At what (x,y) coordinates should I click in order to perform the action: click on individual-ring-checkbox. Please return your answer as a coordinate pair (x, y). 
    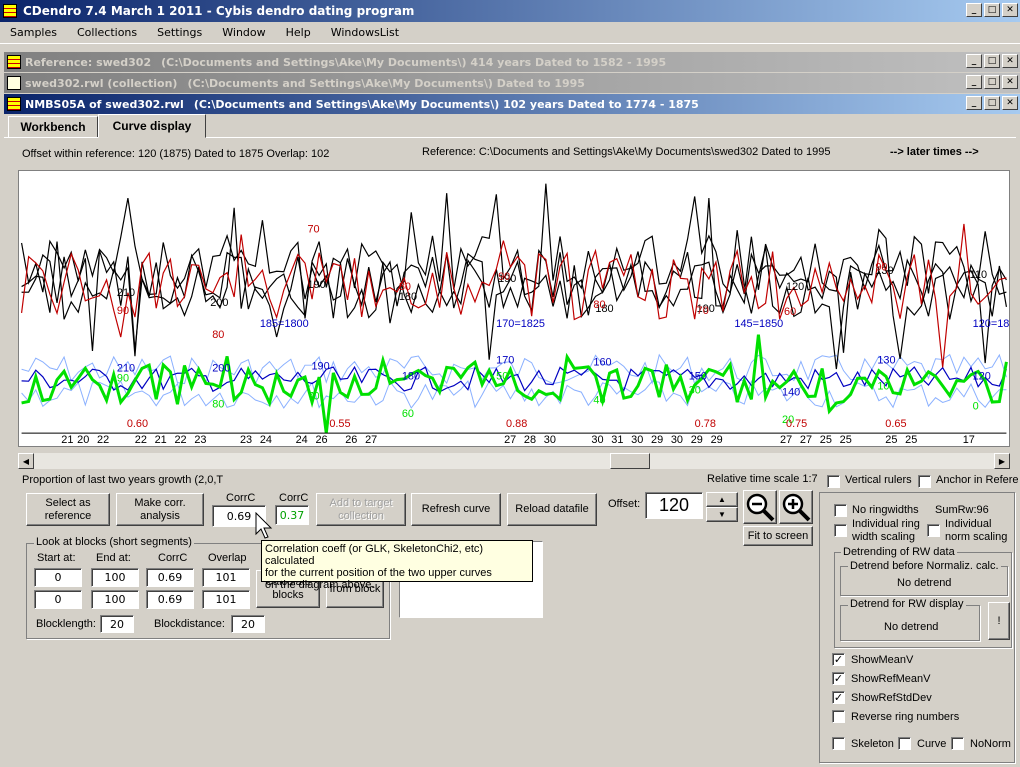
    Looking at the image, I should click on (840, 530).